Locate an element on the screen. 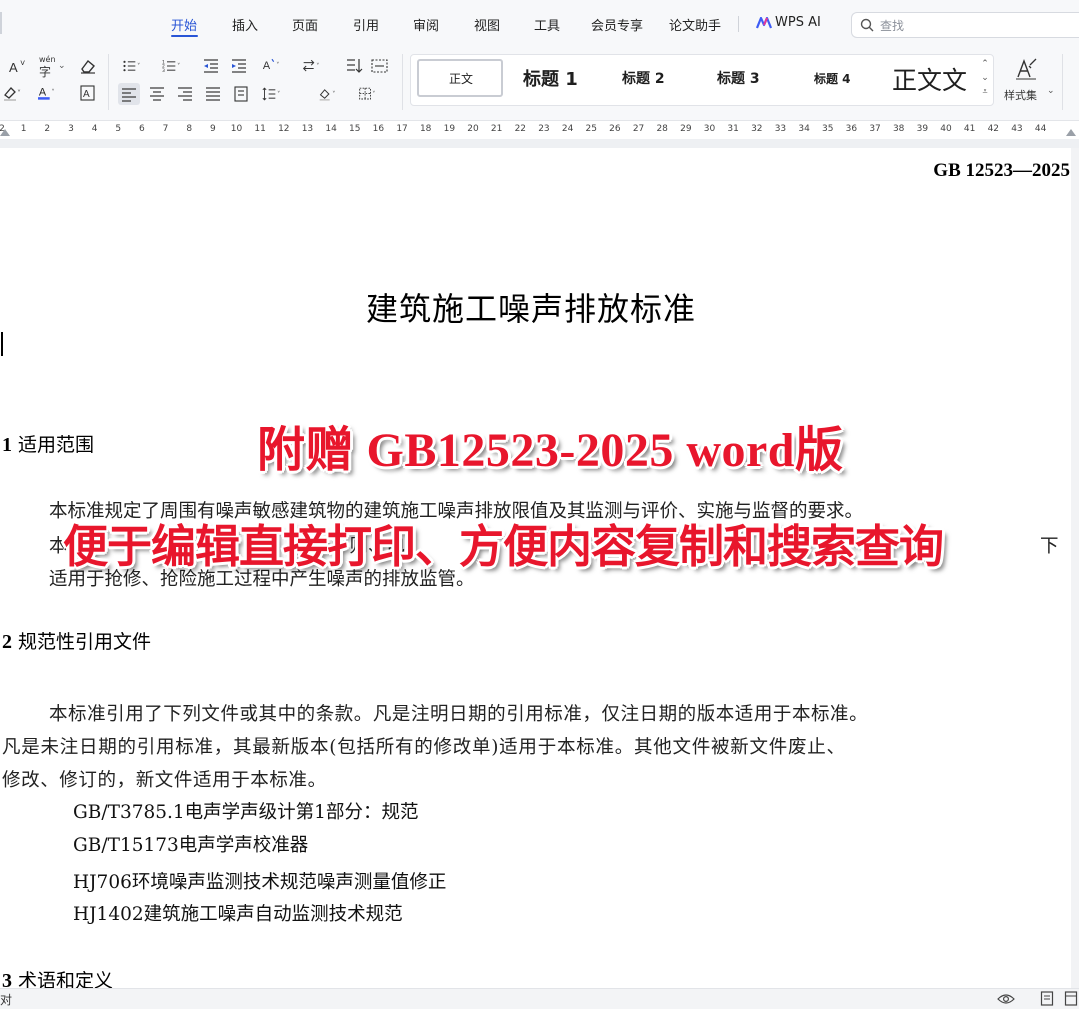  ruler-mark: 8 is located at coordinates (189, 129).